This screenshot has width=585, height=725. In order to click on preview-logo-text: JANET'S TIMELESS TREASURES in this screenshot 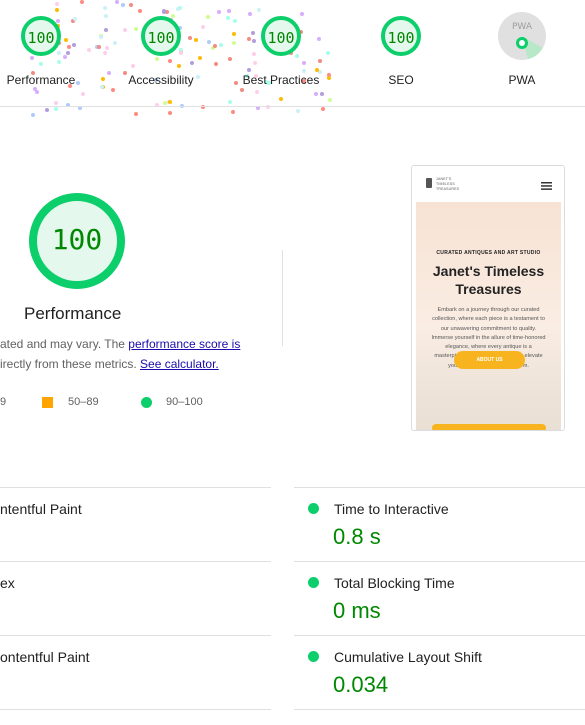, I will do `click(448, 184)`.